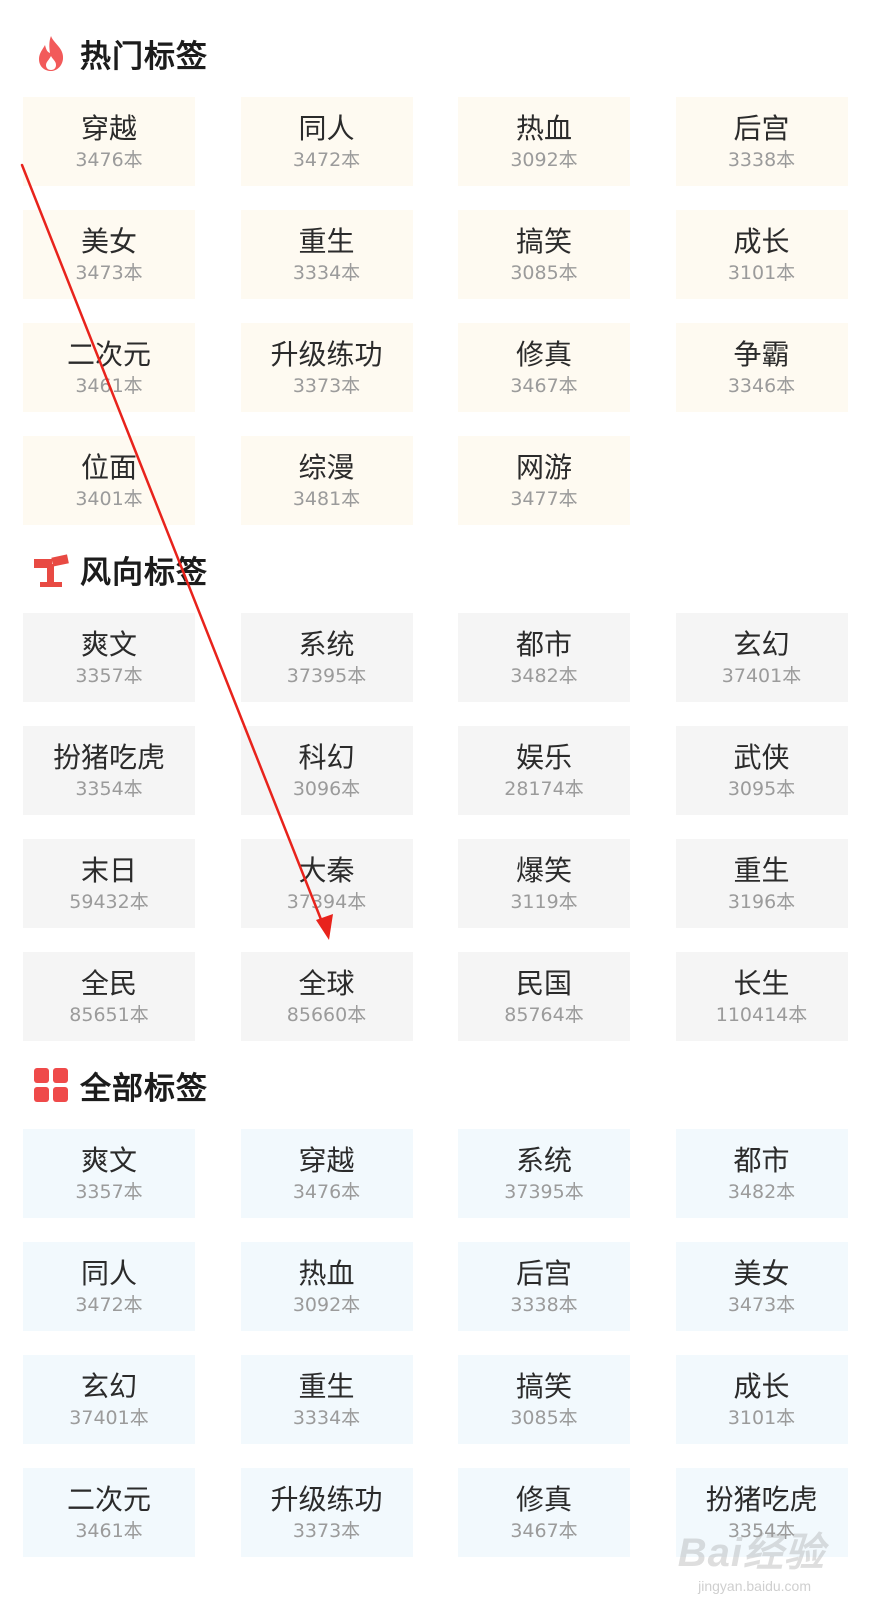 This screenshot has height=1600, width=873. Describe the element at coordinates (761, 901) in the screenshot. I see `tag-count: 3196本` at that location.